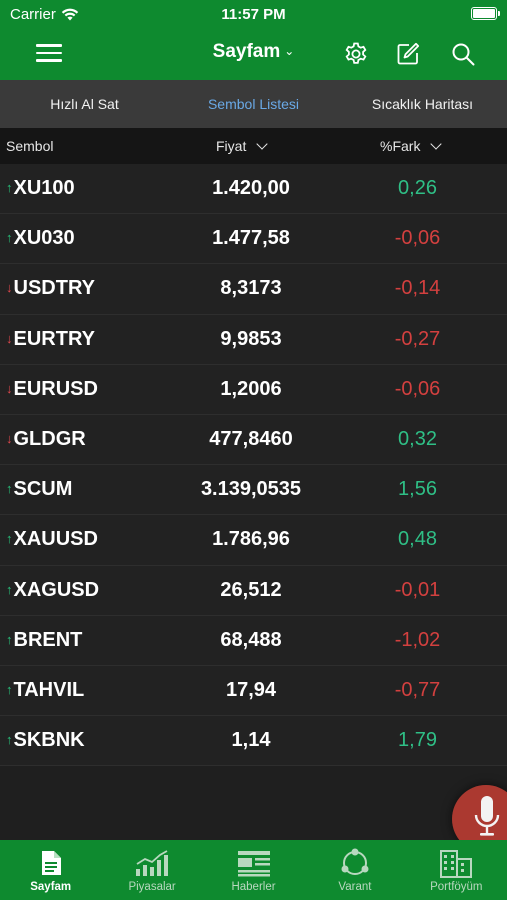 Image resolution: width=507 pixels, height=900 pixels. Describe the element at coordinates (253, 14) in the screenshot. I see `status-time: 11:57 PM` at that location.